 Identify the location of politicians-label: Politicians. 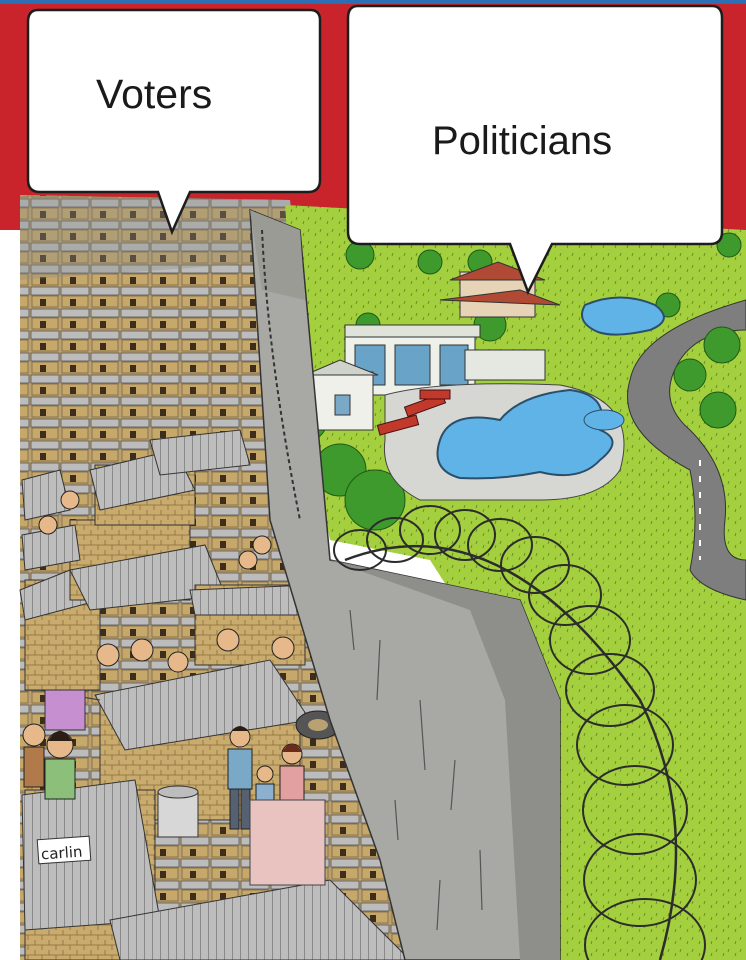
(522, 141).